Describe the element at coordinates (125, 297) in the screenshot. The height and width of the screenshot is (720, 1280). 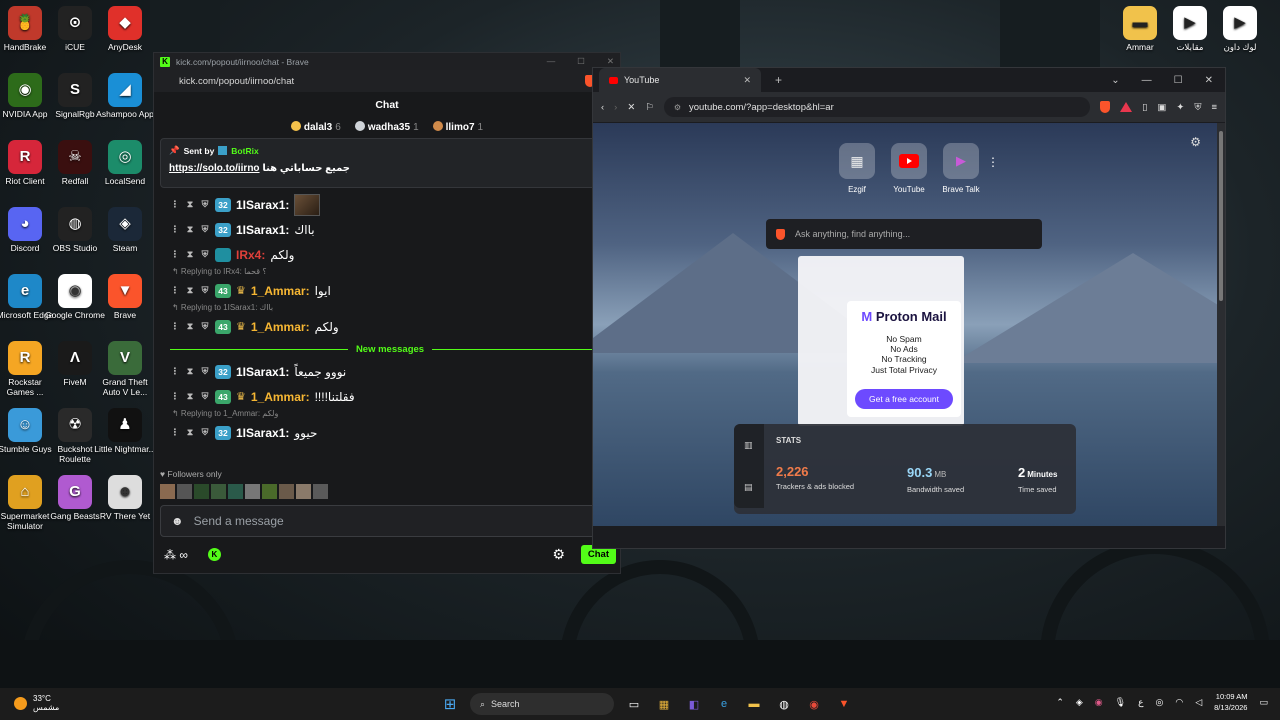
I see `desktop-app-icon: ▼ Brave` at that location.